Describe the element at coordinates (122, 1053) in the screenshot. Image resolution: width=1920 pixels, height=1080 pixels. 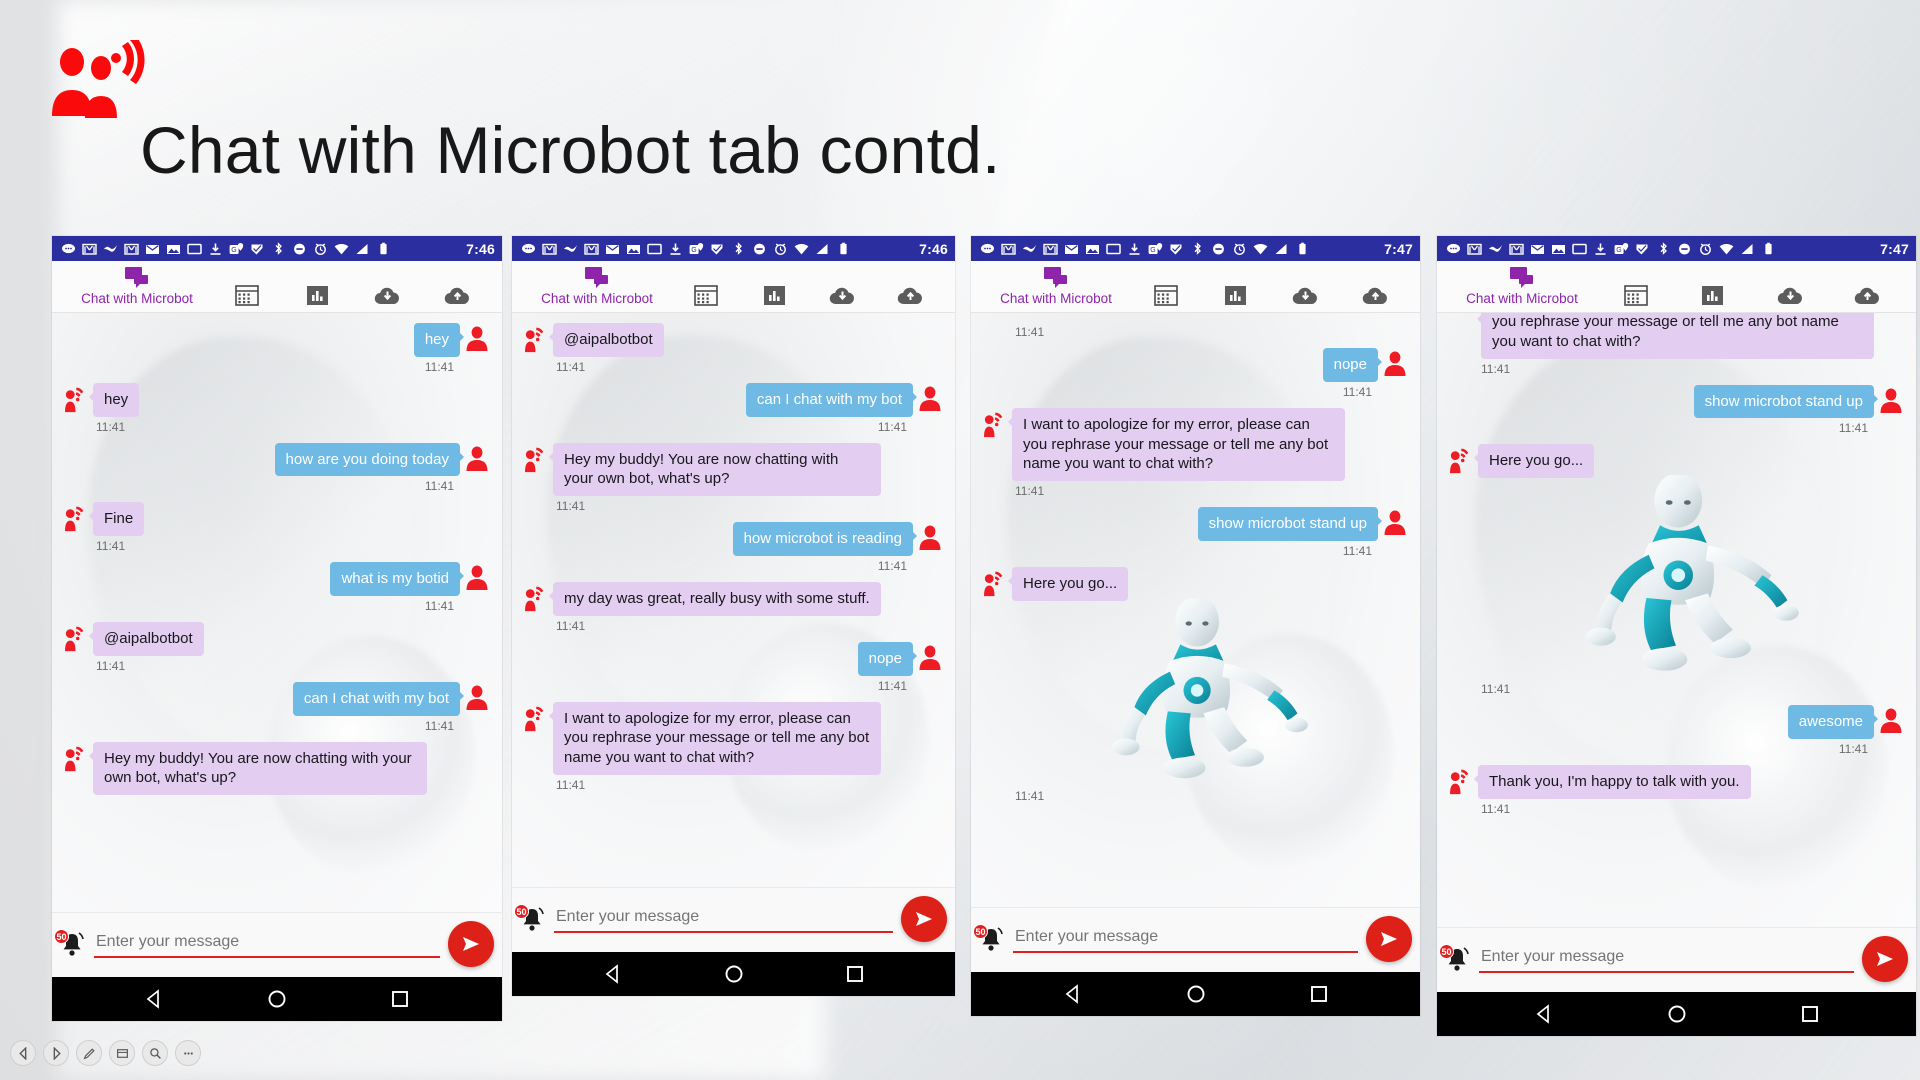
I see `slides-icon` at that location.